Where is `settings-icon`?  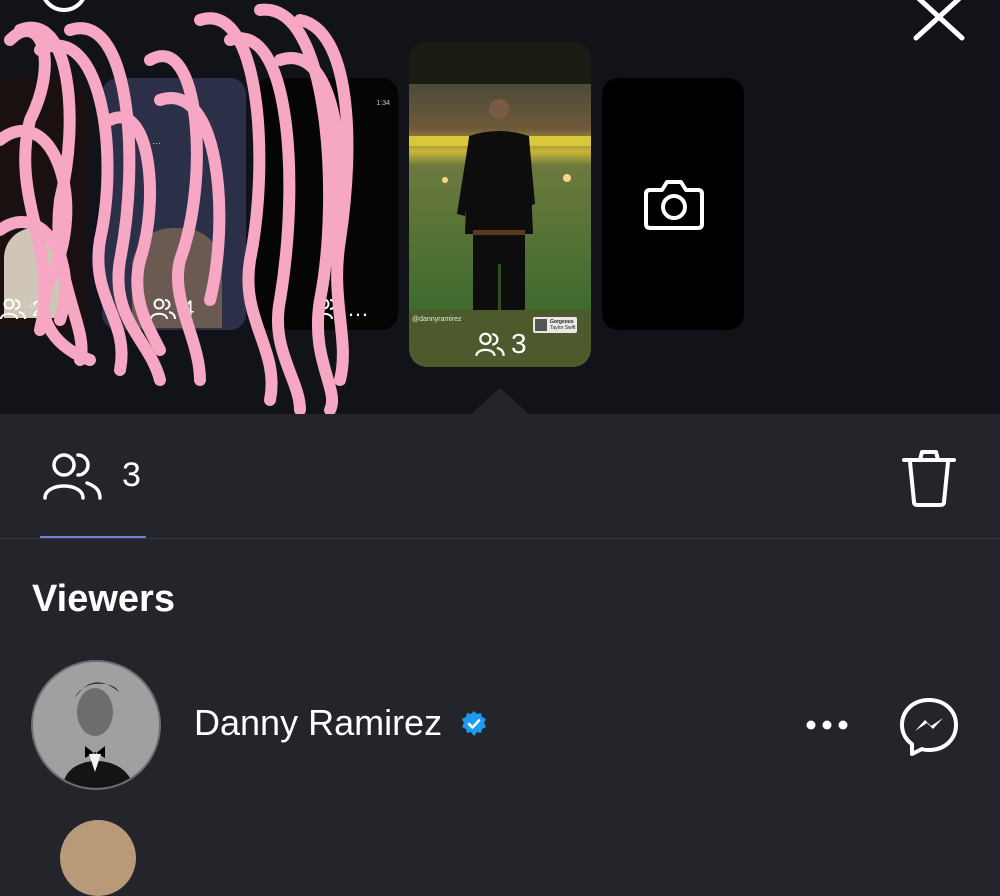
settings-icon is located at coordinates (64, 9).